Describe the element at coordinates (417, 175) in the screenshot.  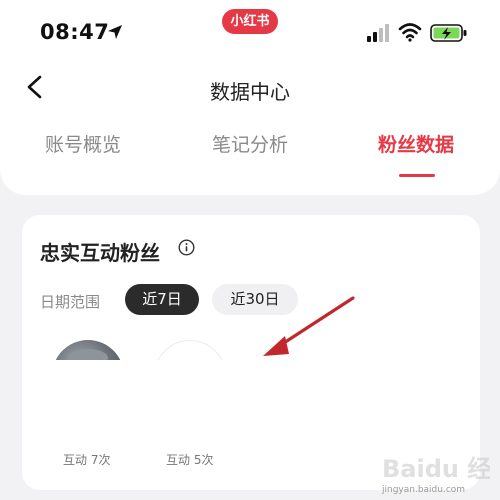
I see `active-tab-indicator` at that location.